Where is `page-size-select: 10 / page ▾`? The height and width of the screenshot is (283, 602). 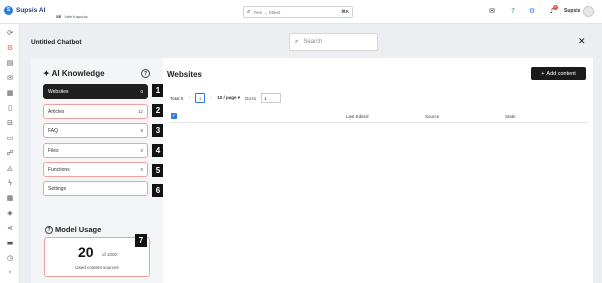 page-size-select: 10 / page ▾ is located at coordinates (228, 98).